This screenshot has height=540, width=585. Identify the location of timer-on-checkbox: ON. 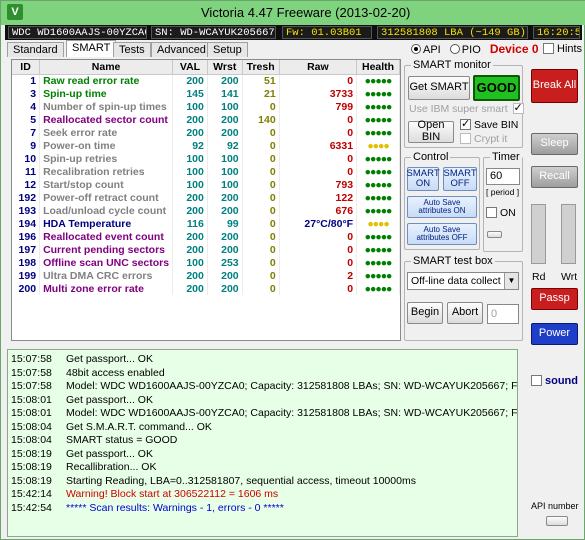
(501, 213).